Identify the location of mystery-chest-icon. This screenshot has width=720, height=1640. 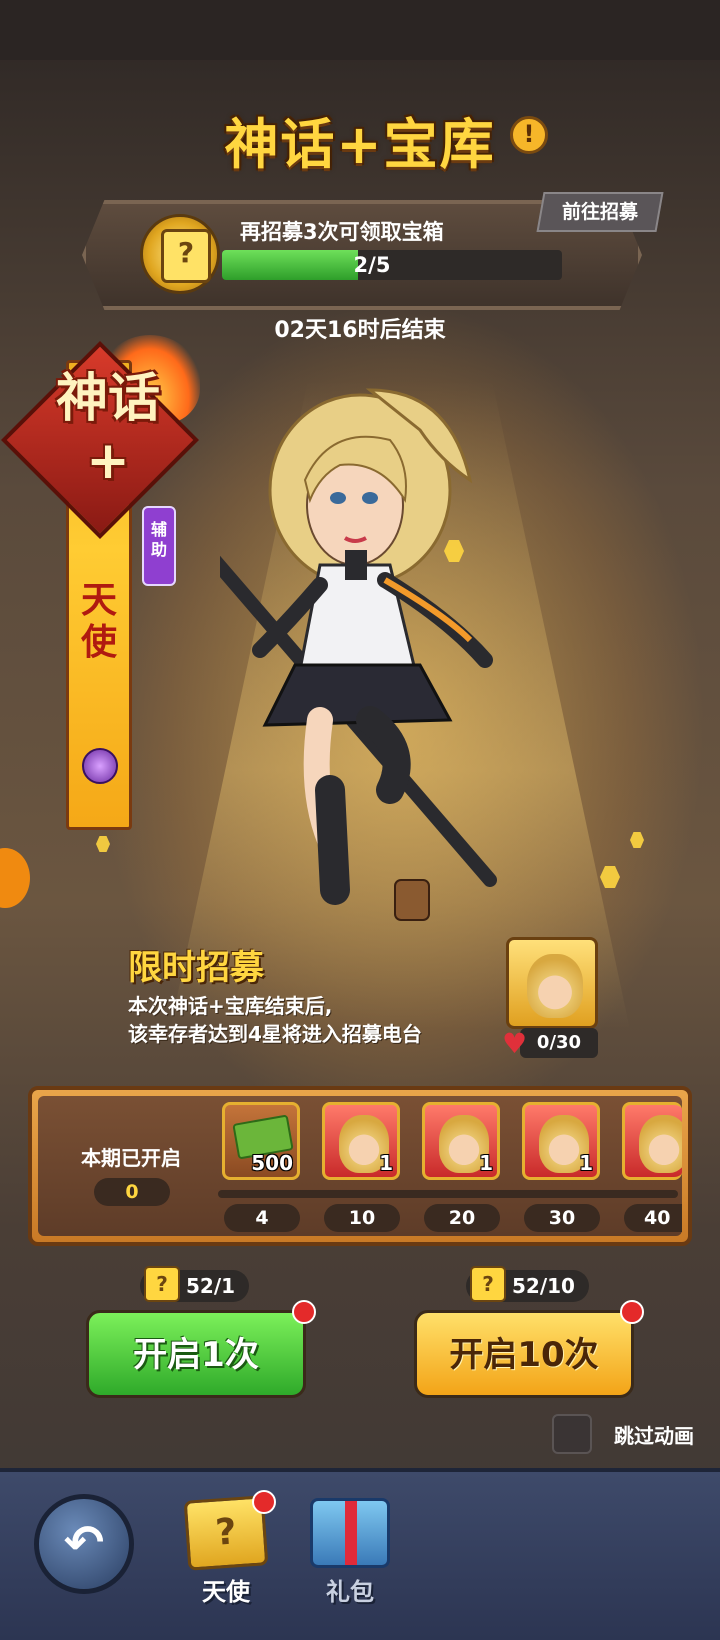
(180, 254).